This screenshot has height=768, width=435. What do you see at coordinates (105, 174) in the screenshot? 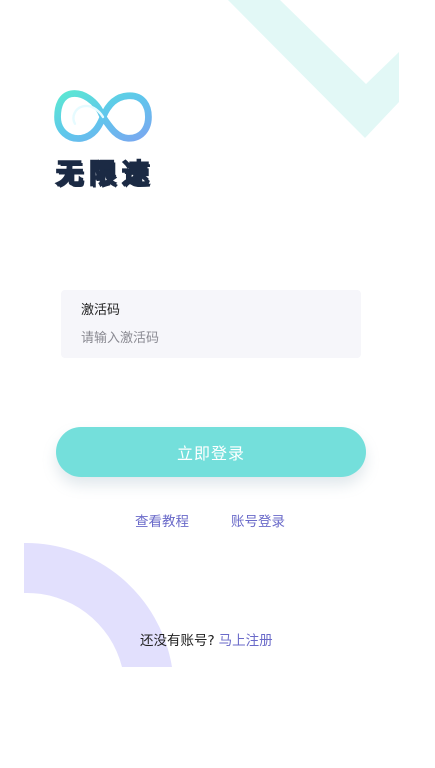
I see `app-name: 无限速` at bounding box center [105, 174].